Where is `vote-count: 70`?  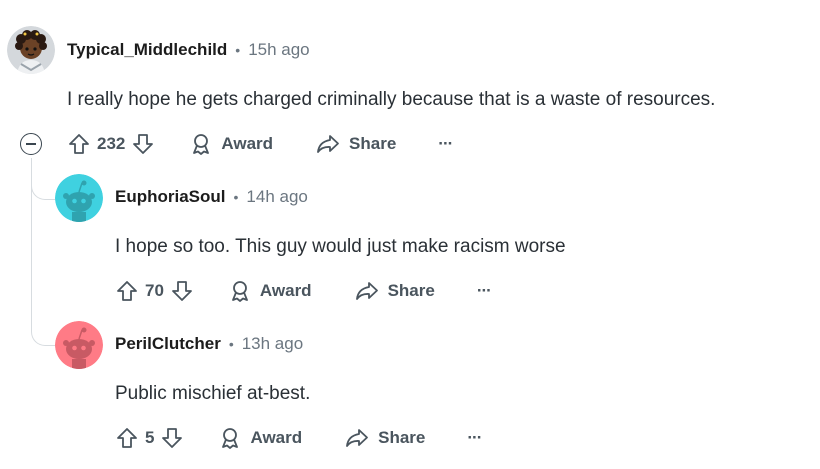
vote-count: 70 is located at coordinates (154, 290).